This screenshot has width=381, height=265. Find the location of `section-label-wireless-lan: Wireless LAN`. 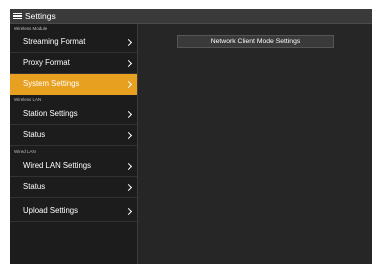

section-label-wireless-lan: Wireless LAN is located at coordinates (28, 99).